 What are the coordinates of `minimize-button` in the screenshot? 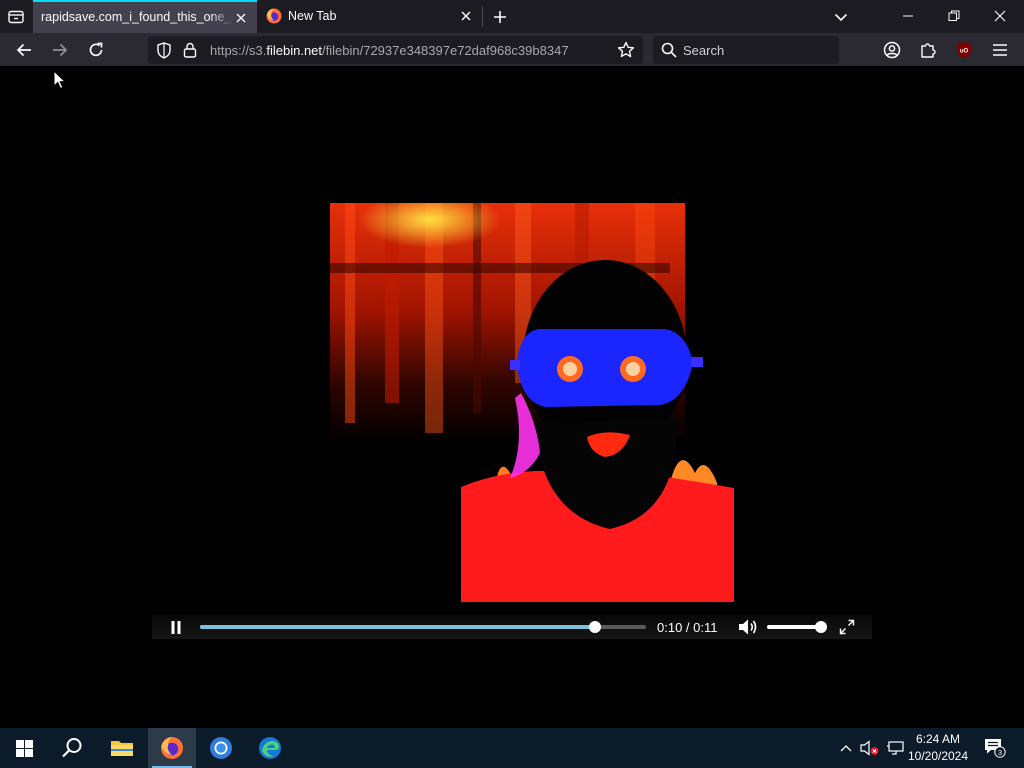 It's located at (908, 16).